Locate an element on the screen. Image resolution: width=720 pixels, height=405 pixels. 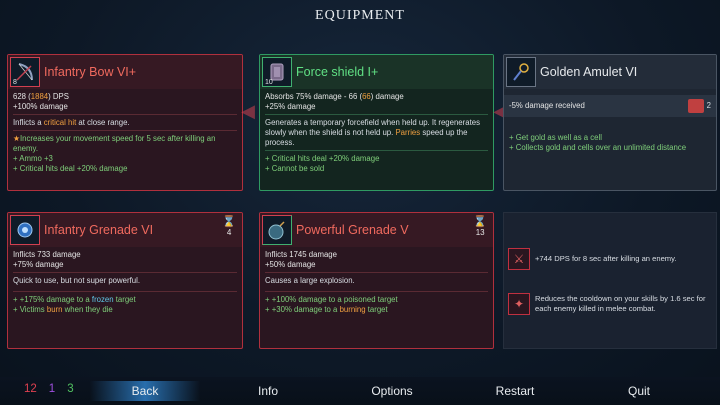
back-button: Back is located at coordinates (145, 391).